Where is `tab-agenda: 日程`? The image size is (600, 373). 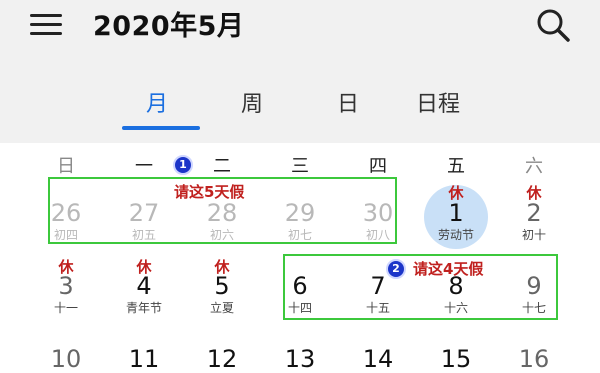 tab-agenda: 日程 is located at coordinates (438, 102).